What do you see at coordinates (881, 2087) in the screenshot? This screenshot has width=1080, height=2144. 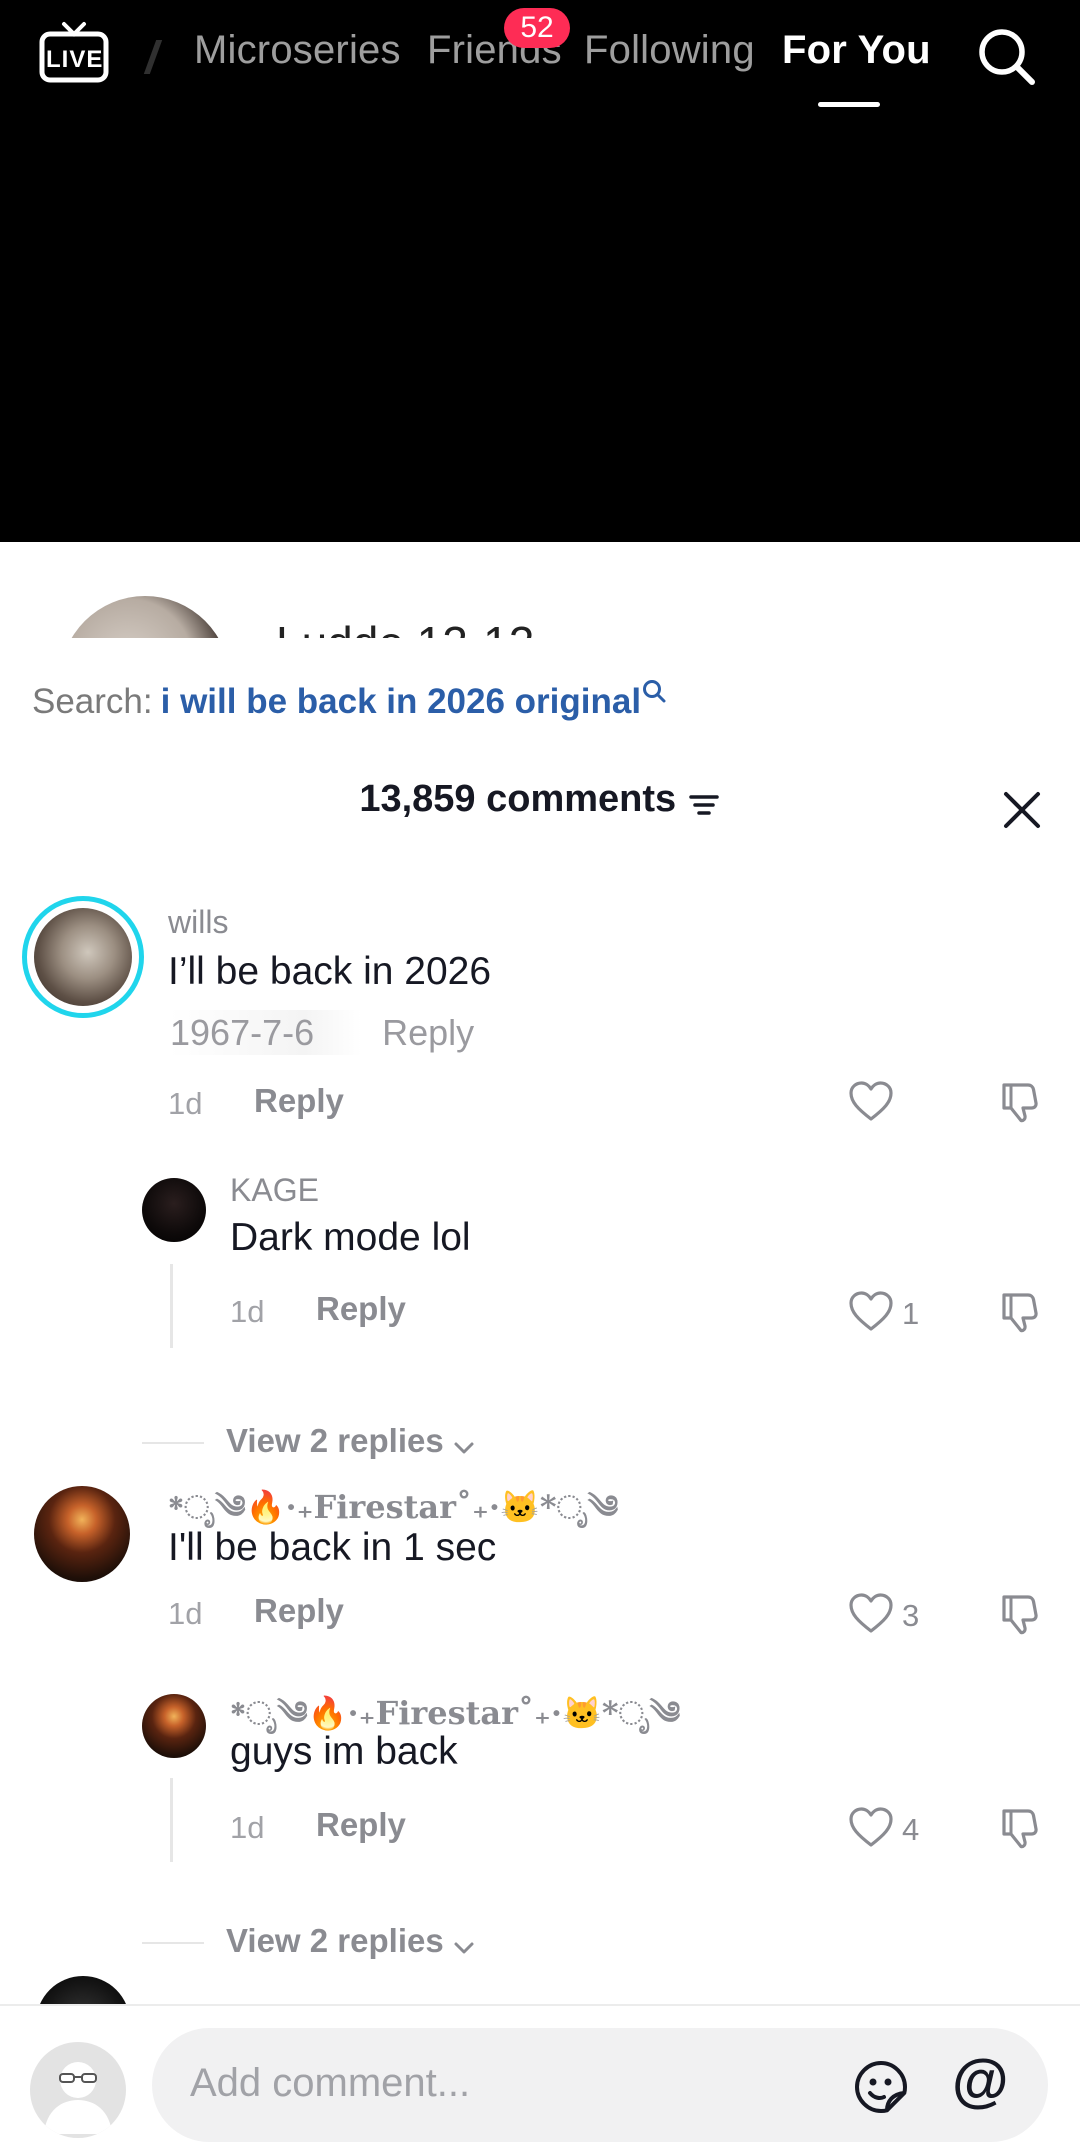 I see `emoji-icon` at bounding box center [881, 2087].